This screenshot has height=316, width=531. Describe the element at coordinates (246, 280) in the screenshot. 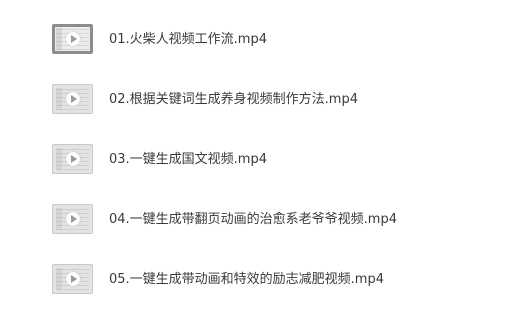

I see `file-name: 05.一键生成带动画和特效的励志减肥视频.mp4` at that location.